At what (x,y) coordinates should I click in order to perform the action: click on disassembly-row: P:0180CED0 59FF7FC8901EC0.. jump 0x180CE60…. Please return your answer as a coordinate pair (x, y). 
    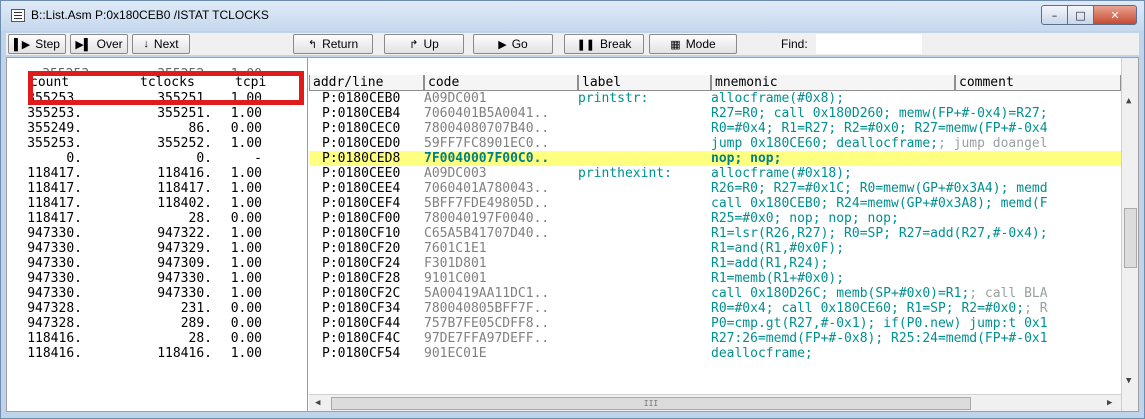
    Looking at the image, I should click on (715, 143).